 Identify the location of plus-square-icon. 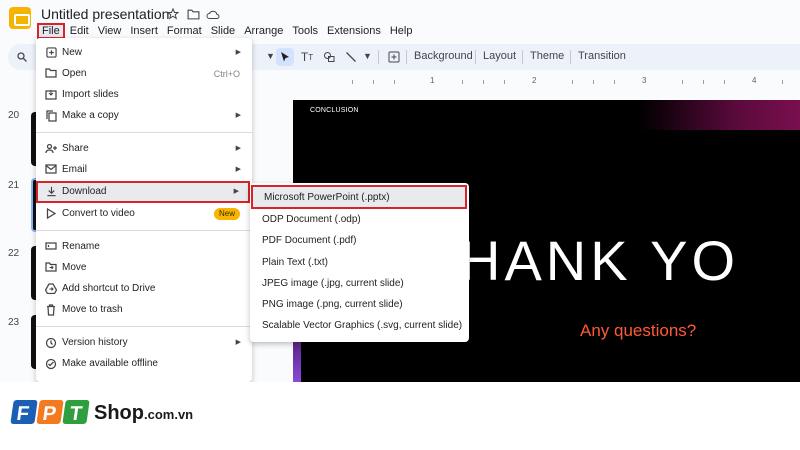
(51, 53).